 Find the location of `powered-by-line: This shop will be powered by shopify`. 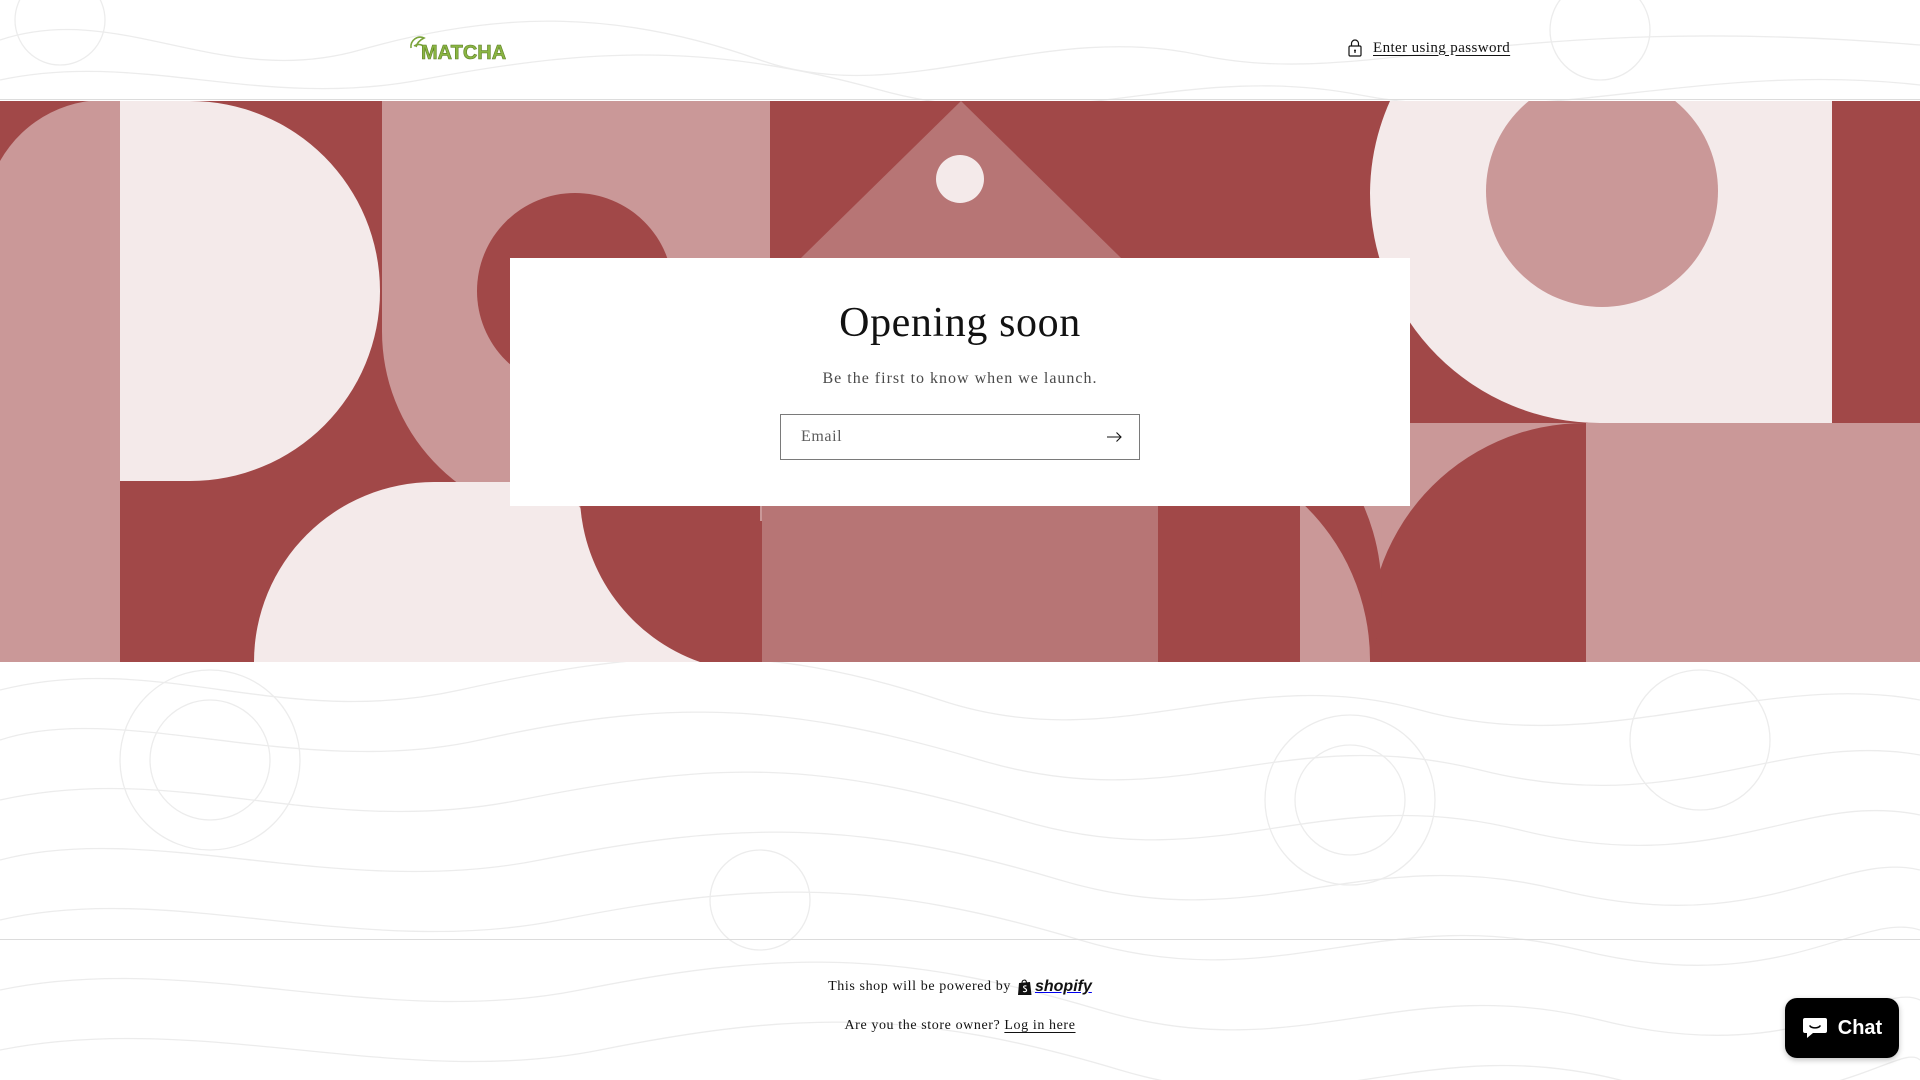

powered-by-line: This shop will be powered by shopify is located at coordinates (960, 987).